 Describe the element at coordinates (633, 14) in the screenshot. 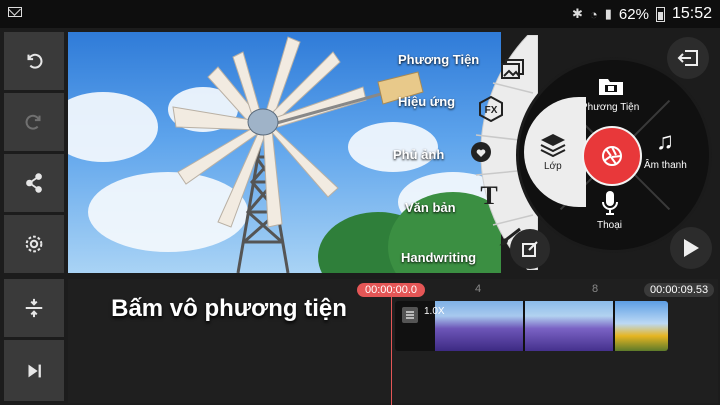

I see `battery-percent: 62%` at that location.